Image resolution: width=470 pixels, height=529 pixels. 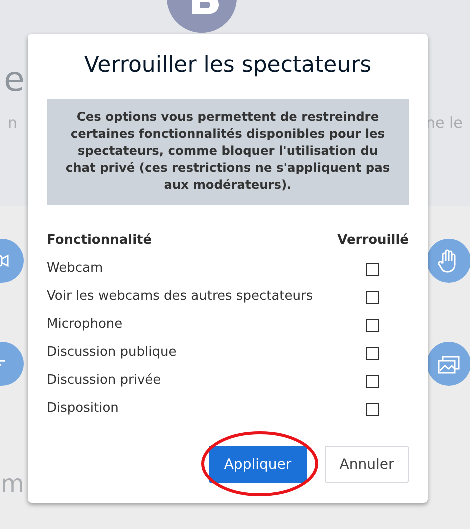 What do you see at coordinates (104, 381) in the screenshot?
I see `feature-label: Discussion privée` at bounding box center [104, 381].